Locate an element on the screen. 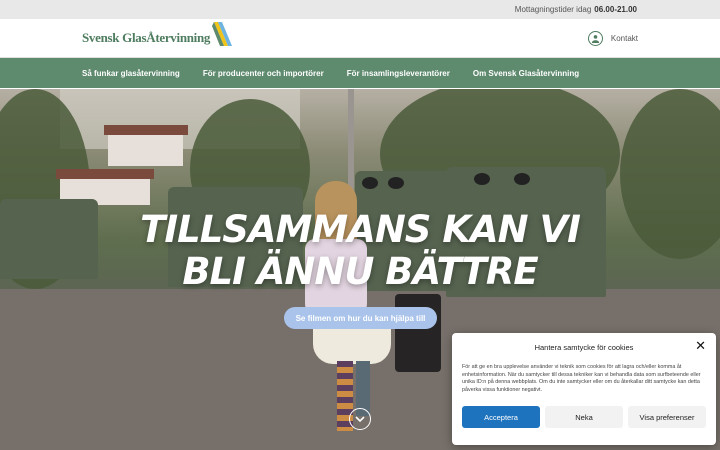 Image resolution: width=720 pixels, height=450 pixels. contact-link: Kontakt is located at coordinates (612, 38).